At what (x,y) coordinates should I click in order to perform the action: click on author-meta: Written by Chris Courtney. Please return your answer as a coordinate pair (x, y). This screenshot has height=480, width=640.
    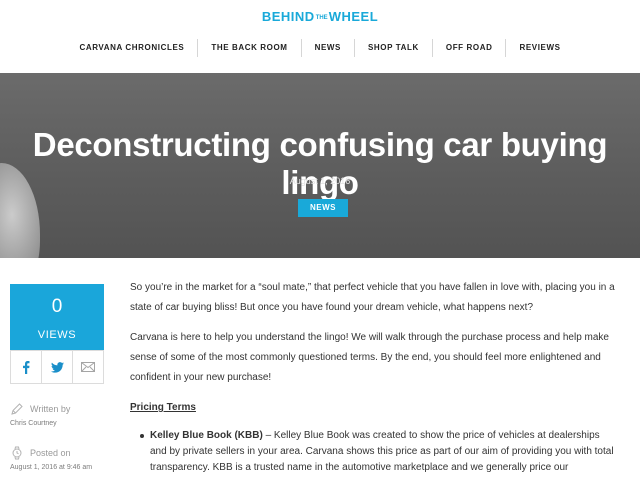
    Looking at the image, I should click on (60, 414).